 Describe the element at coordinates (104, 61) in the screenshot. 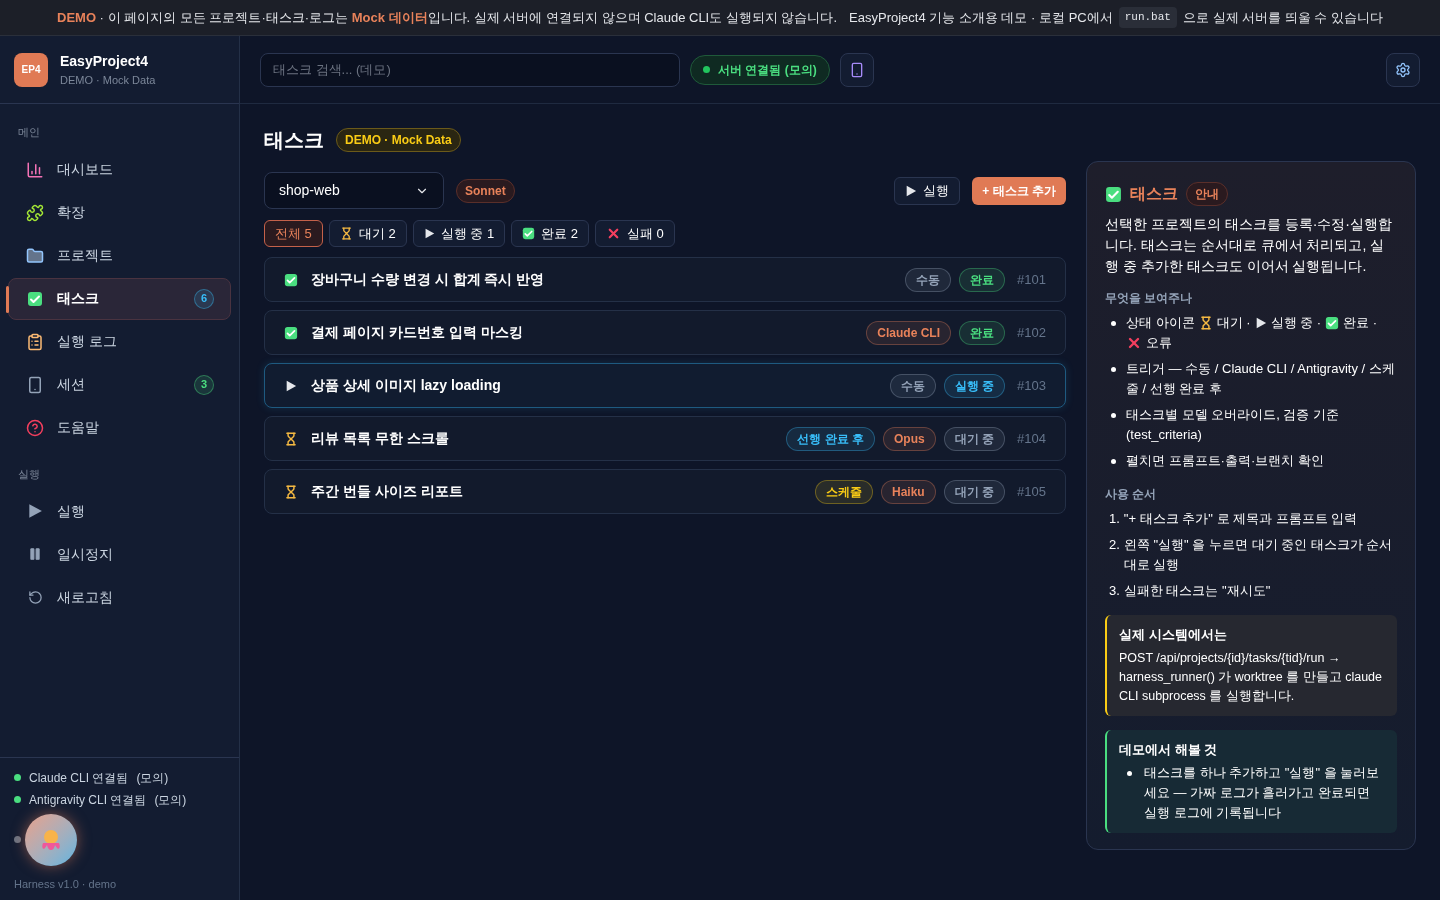

I see `app-name: EasyProject4` at that location.